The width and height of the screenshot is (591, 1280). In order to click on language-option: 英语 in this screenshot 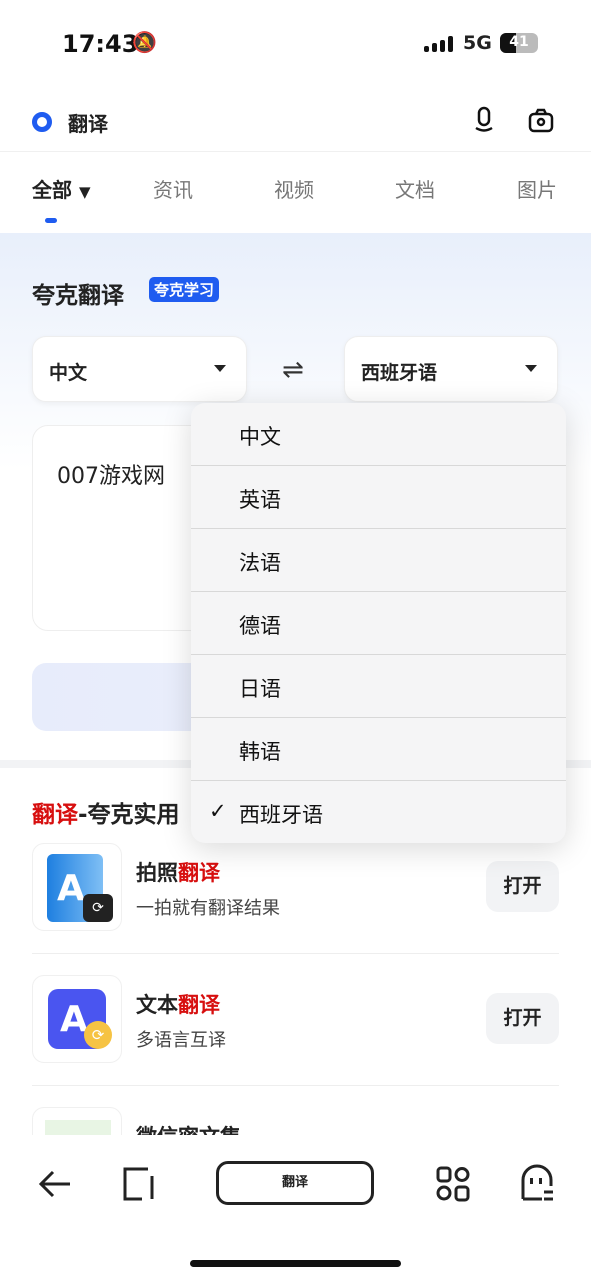, I will do `click(378, 497)`.